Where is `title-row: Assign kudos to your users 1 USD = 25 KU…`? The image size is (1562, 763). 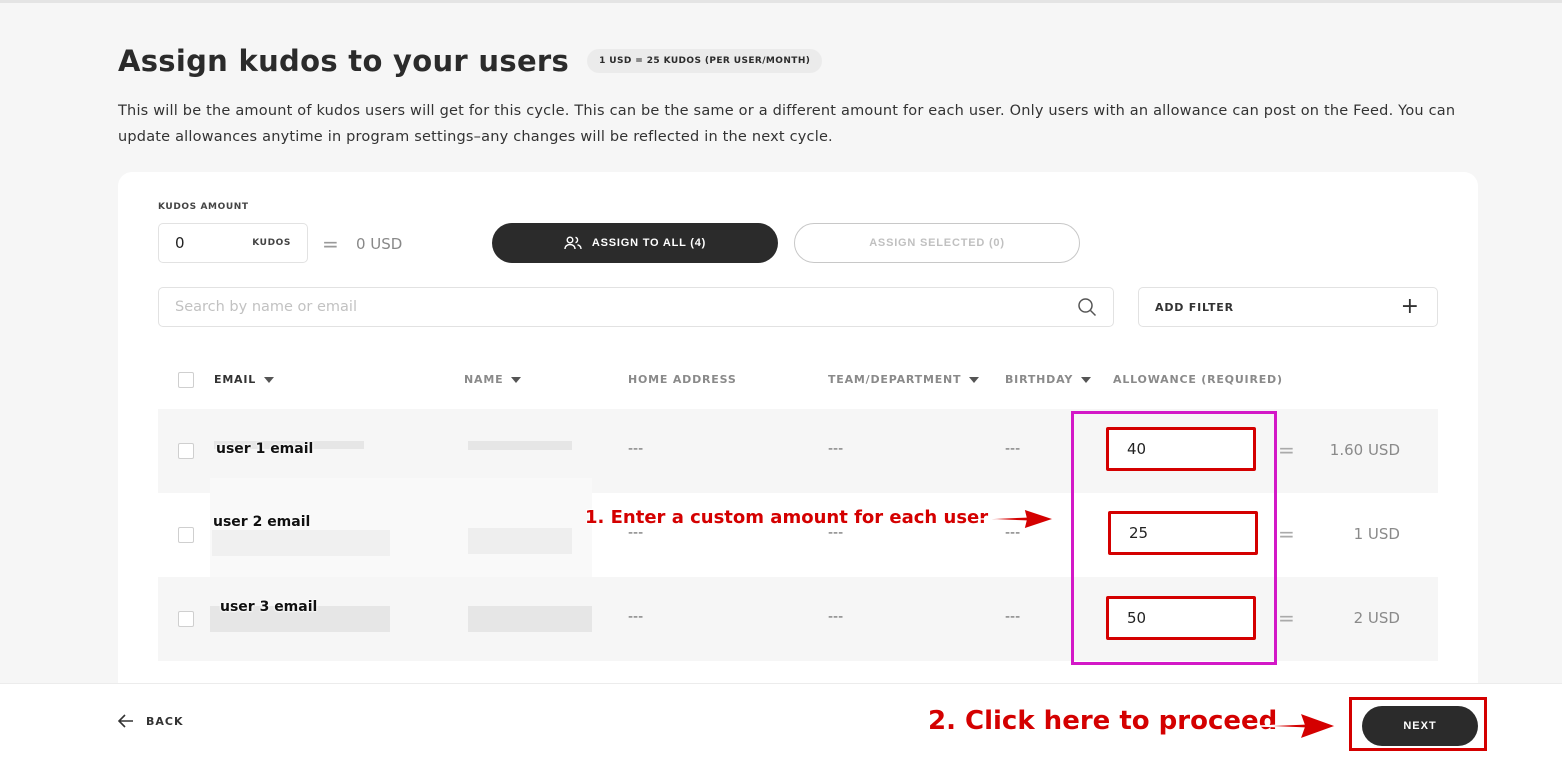
title-row: Assign kudos to your users 1 USD = 25 KU… is located at coordinates (470, 61).